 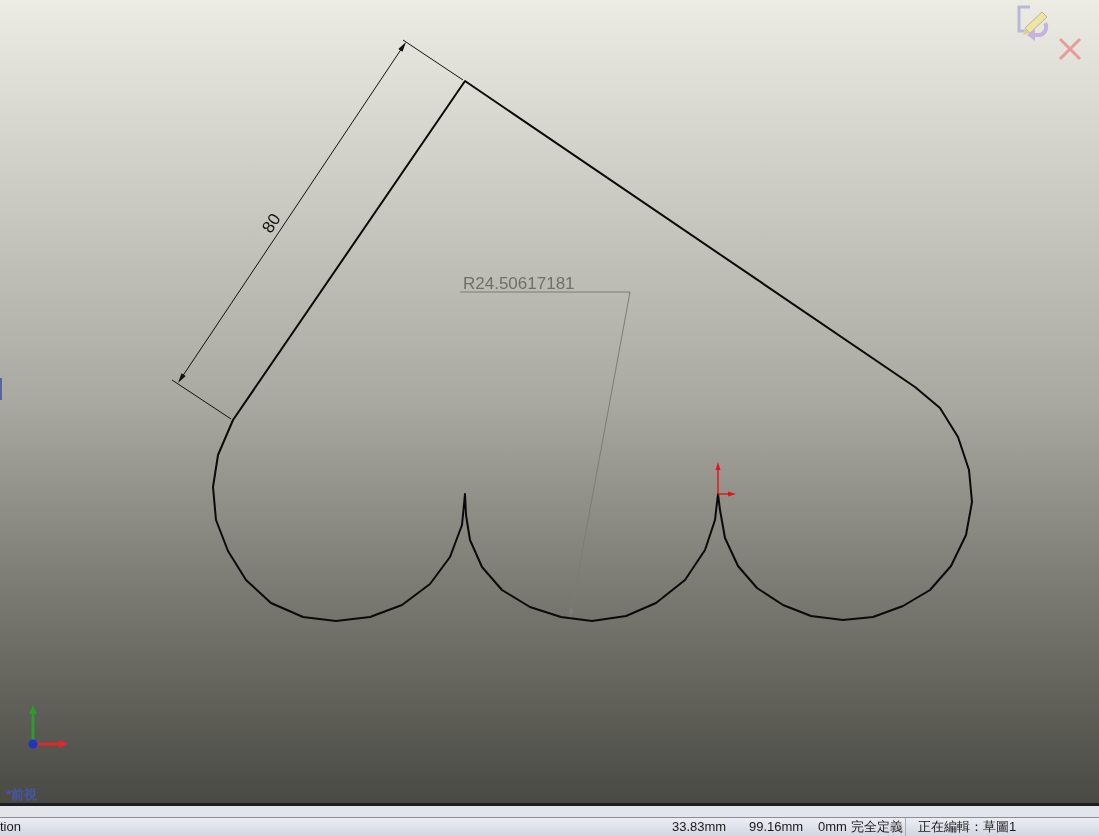 I want to click on y-coordinate: 99.16mm, so click(x=776, y=827).